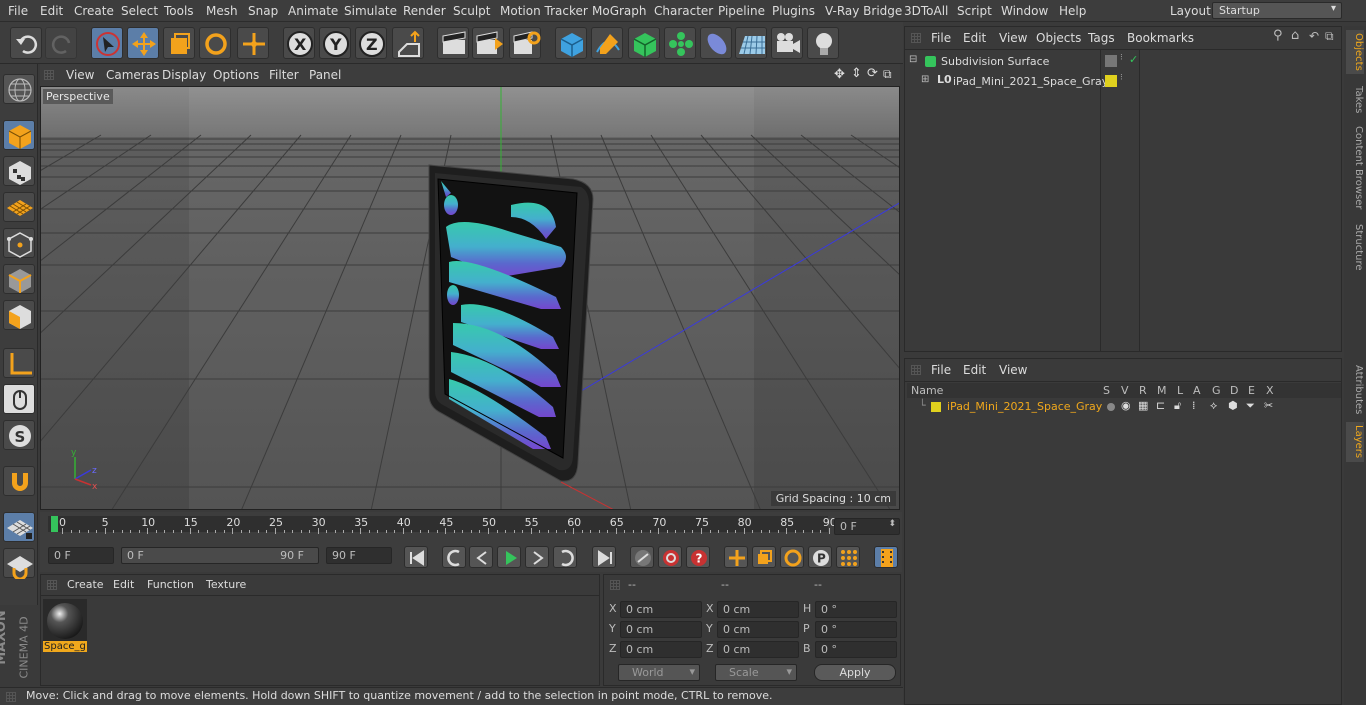 The image size is (1366, 705). I want to click on home-icon: ⌂, so click(1295, 35).